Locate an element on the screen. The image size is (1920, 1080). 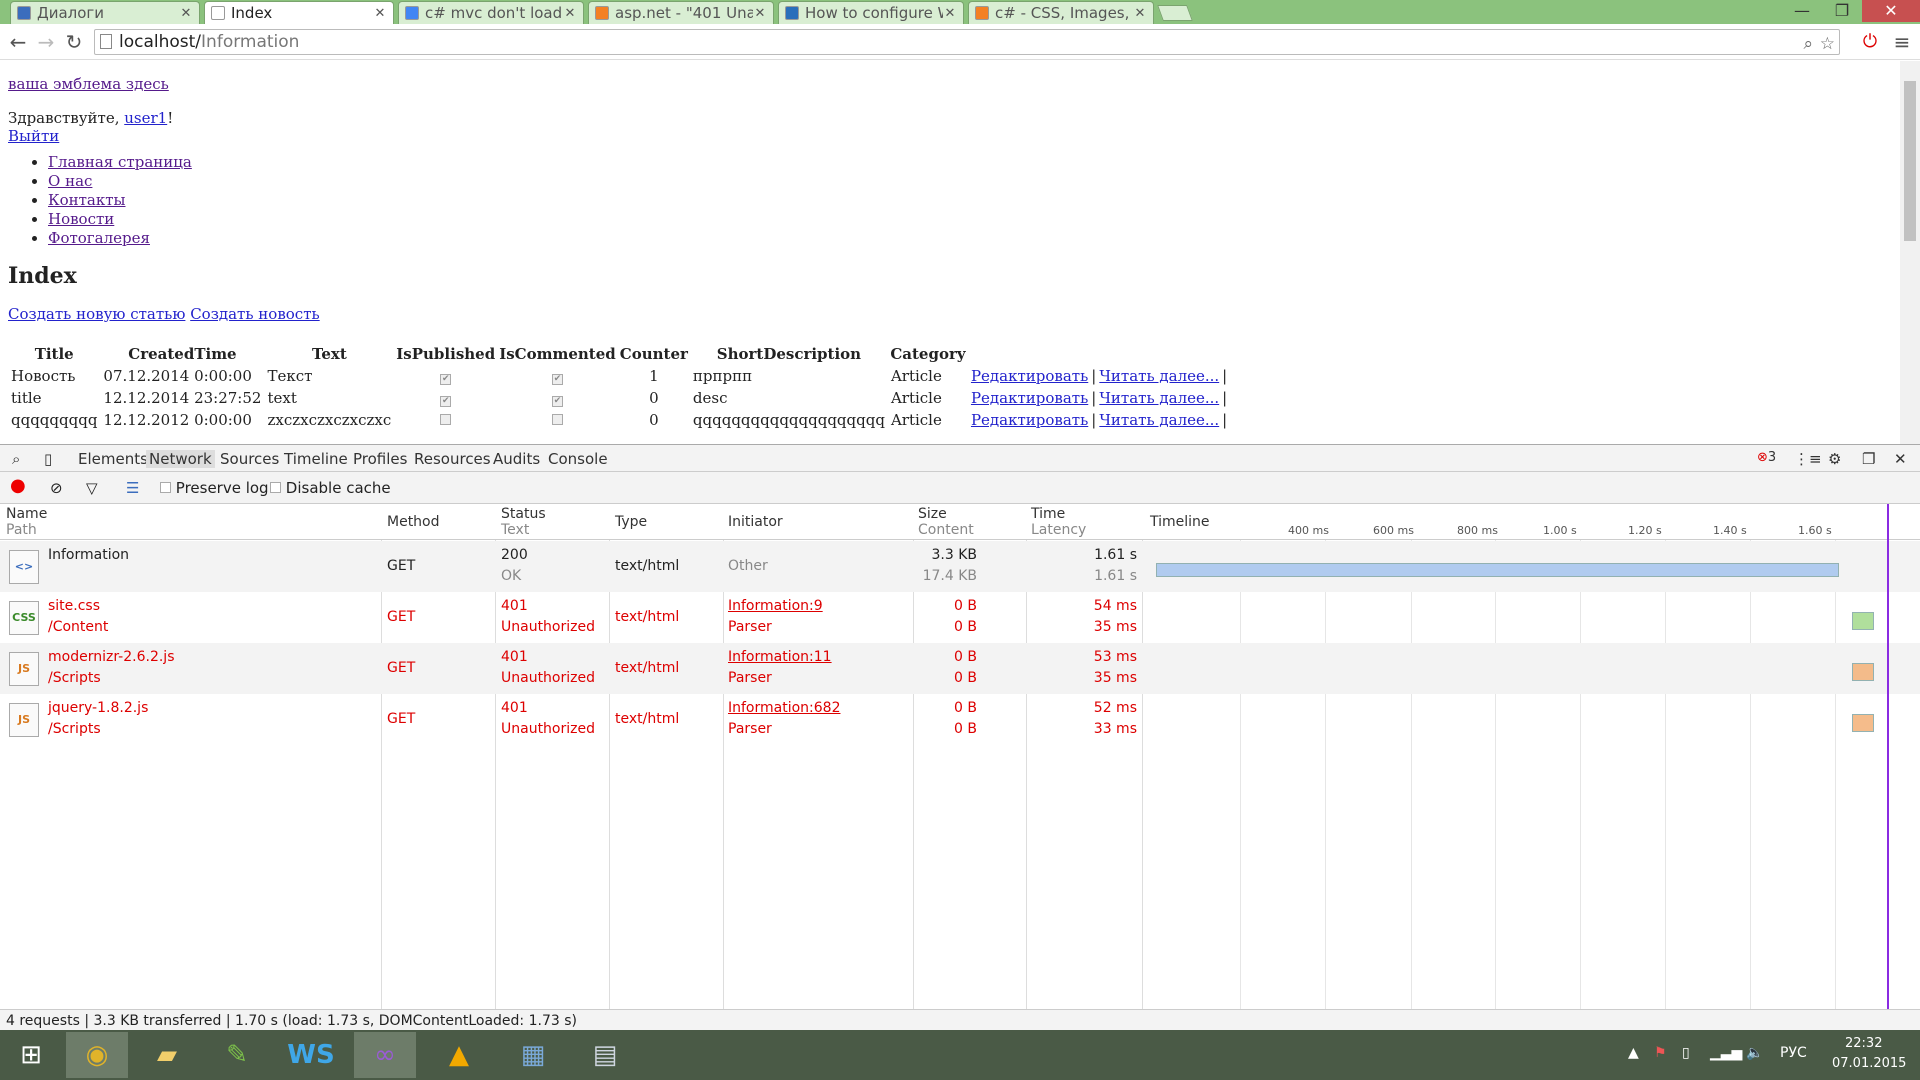
request-name: Information is located at coordinates (88, 555).